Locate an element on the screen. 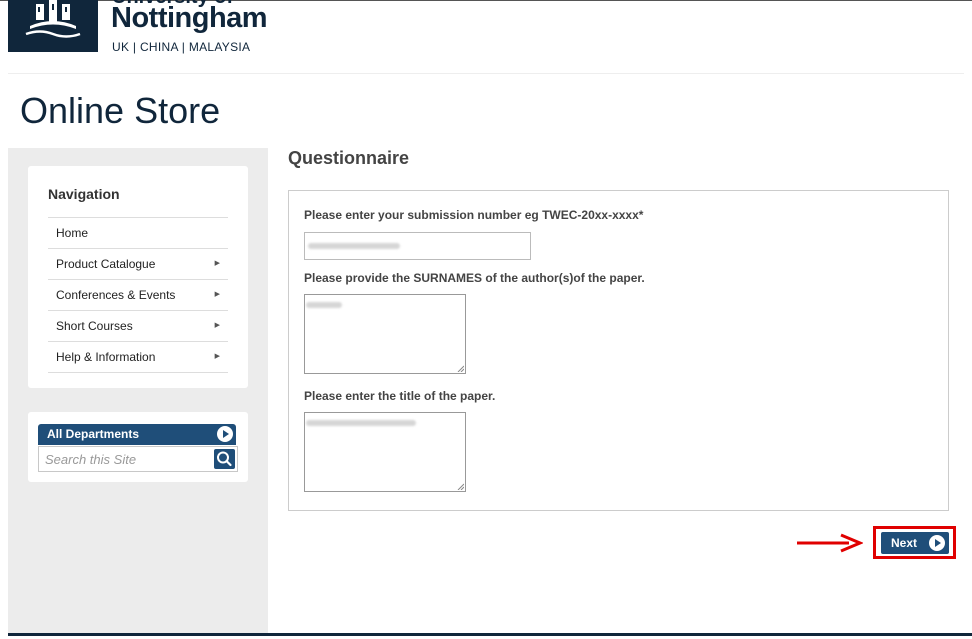  campus-list: UK | CHINA | MALAYSIA is located at coordinates (181, 47).